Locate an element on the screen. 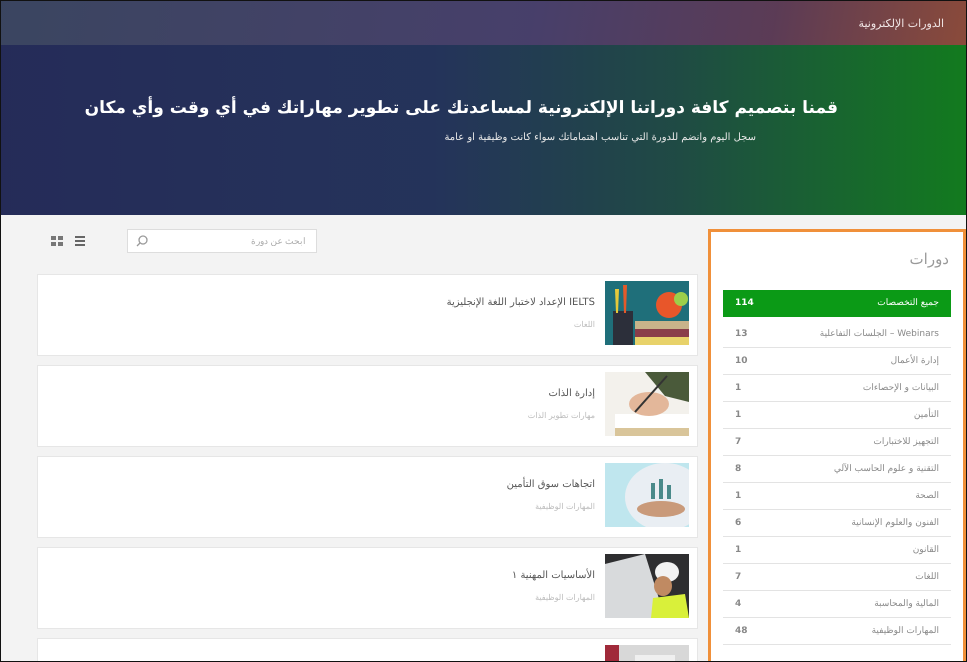 This screenshot has width=967, height=662. course-title: IELTS الإعداد لاختبار اللغة الإنجليزية is located at coordinates (520, 302).